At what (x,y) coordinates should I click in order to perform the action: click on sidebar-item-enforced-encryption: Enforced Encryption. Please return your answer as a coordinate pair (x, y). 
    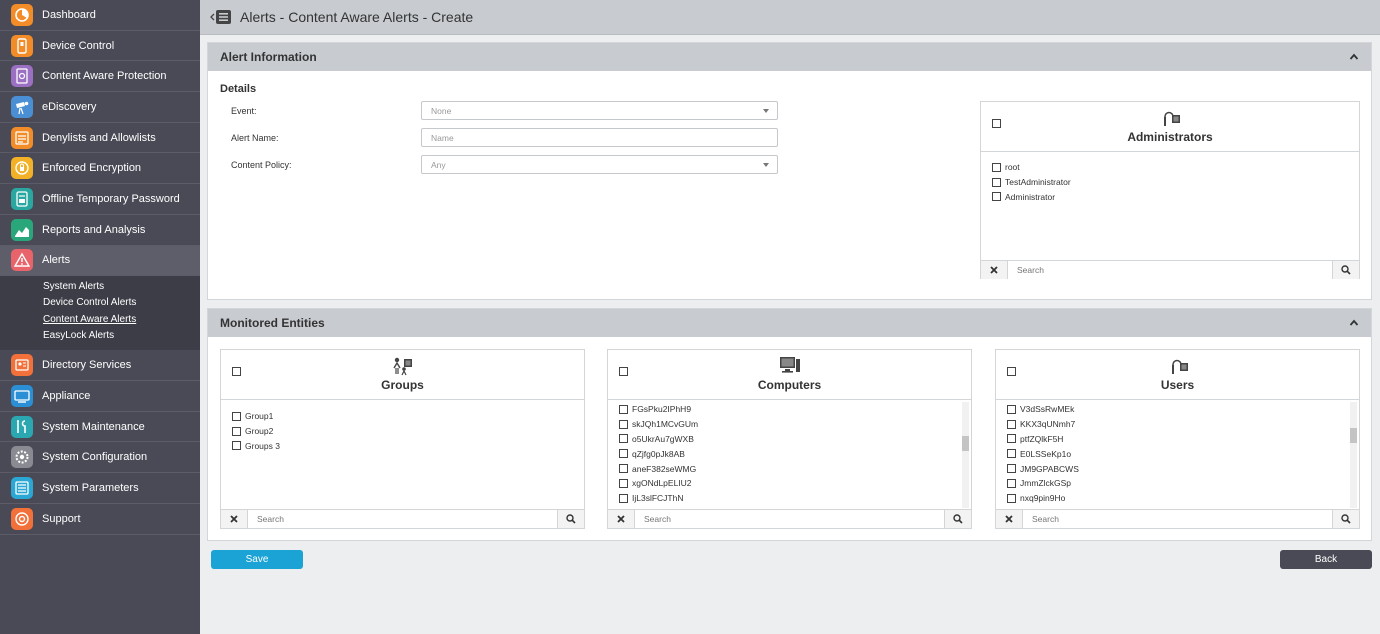
    Looking at the image, I should click on (100, 169).